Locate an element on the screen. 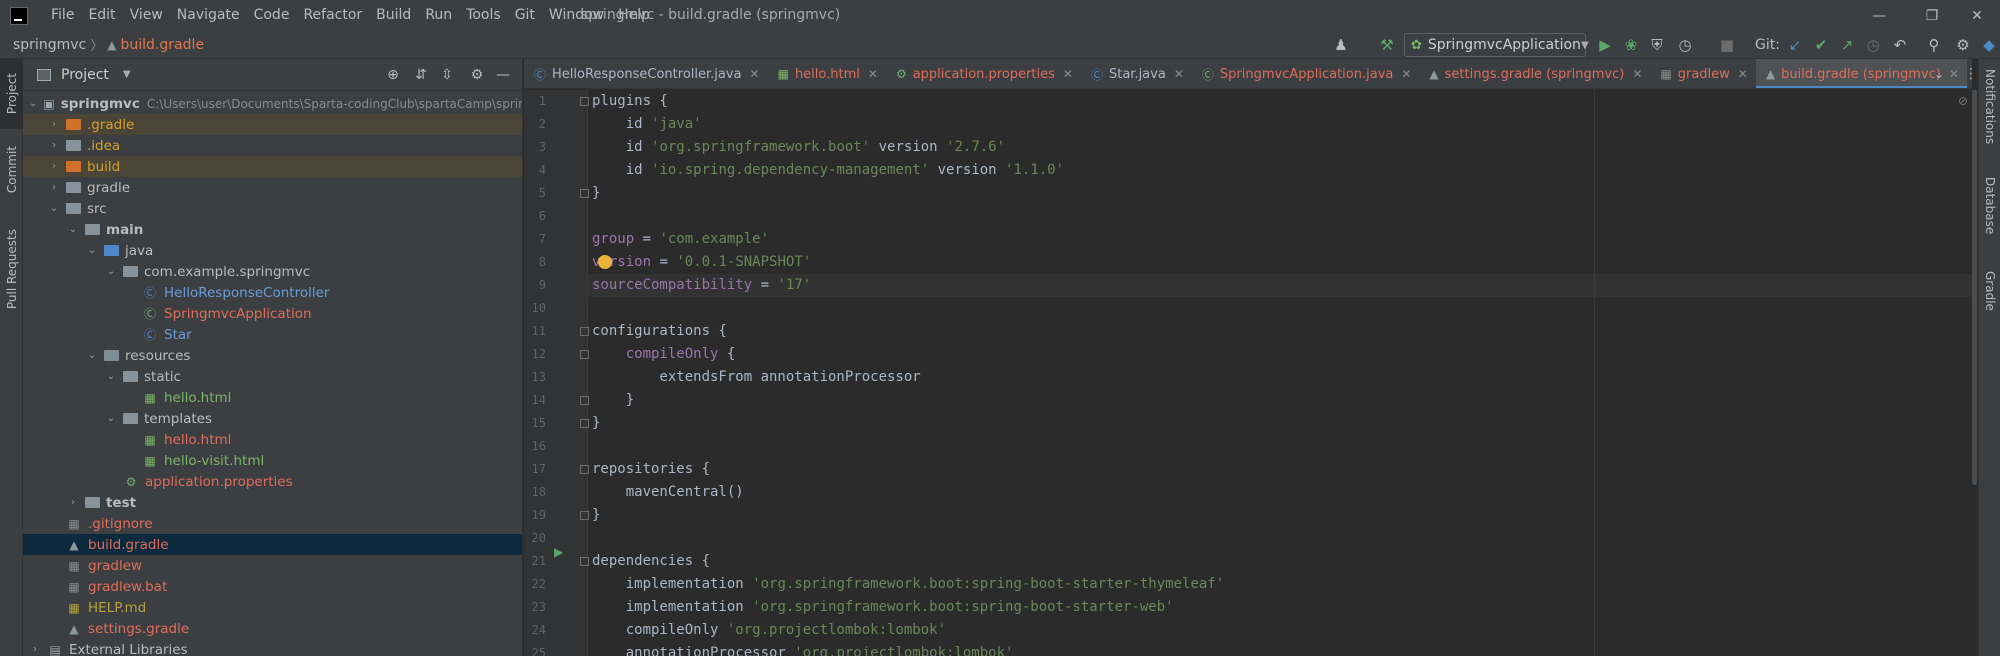 The image size is (2000, 656). menu-navigate: Navigate is located at coordinates (208, 15).